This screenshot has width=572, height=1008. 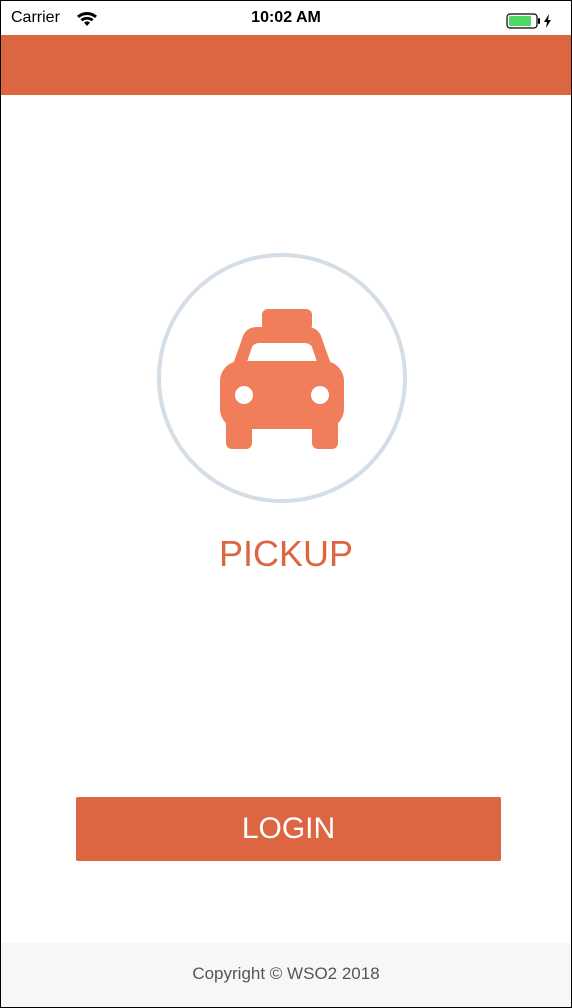 I want to click on status-bar: Carrier 10:02 AM, so click(x=286, y=18).